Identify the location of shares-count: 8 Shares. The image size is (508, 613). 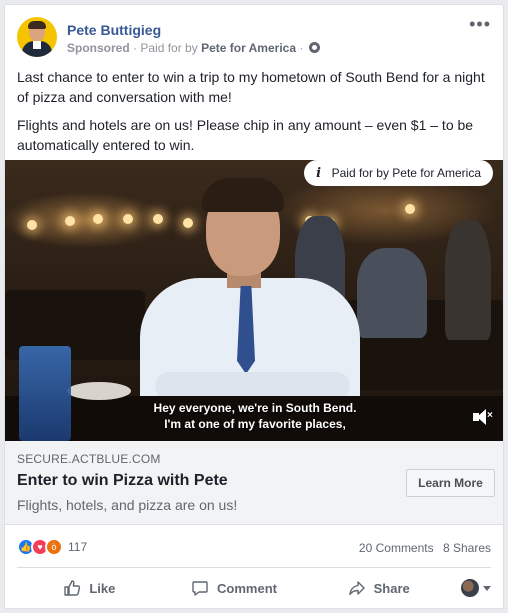
(467, 548).